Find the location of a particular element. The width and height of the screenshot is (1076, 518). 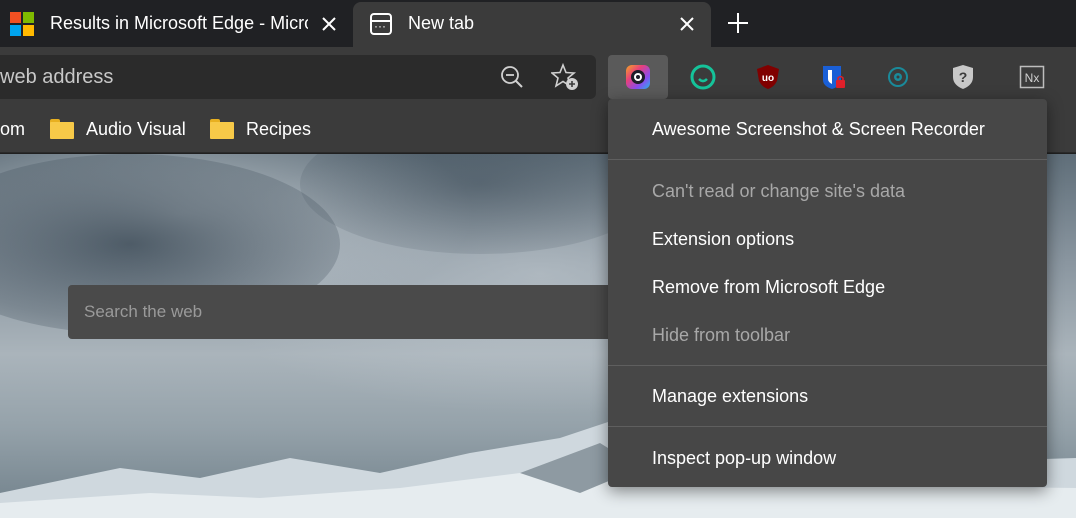

address-bar is located at coordinates (298, 77).